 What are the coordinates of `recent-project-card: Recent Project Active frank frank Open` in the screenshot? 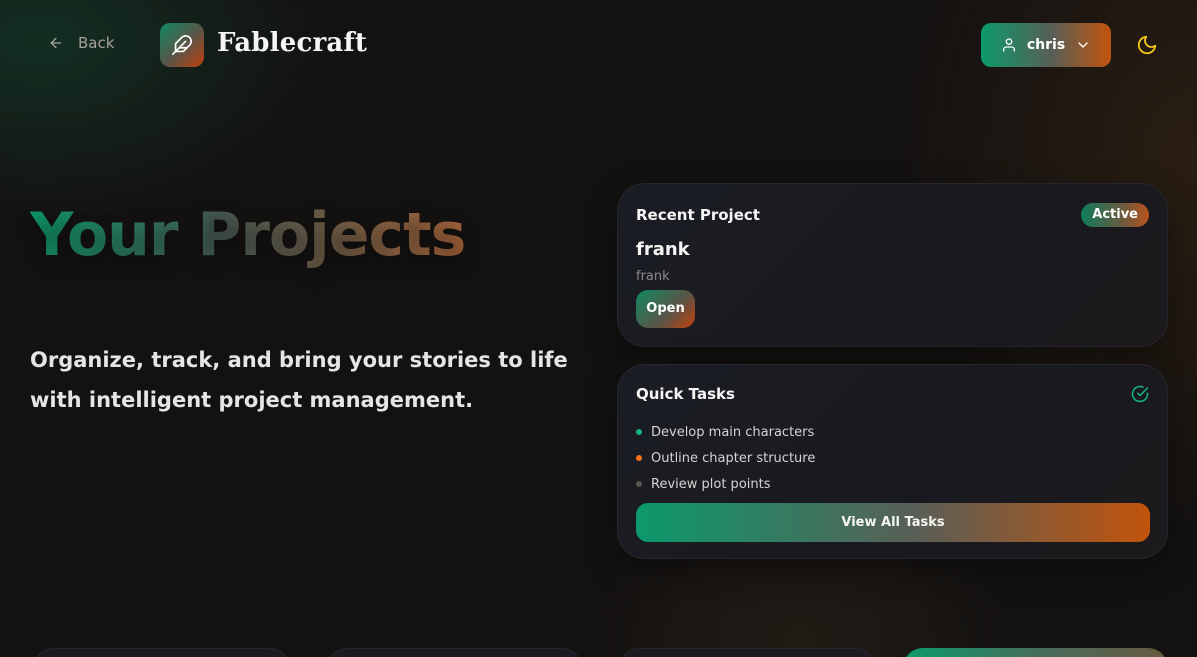 It's located at (892, 265).